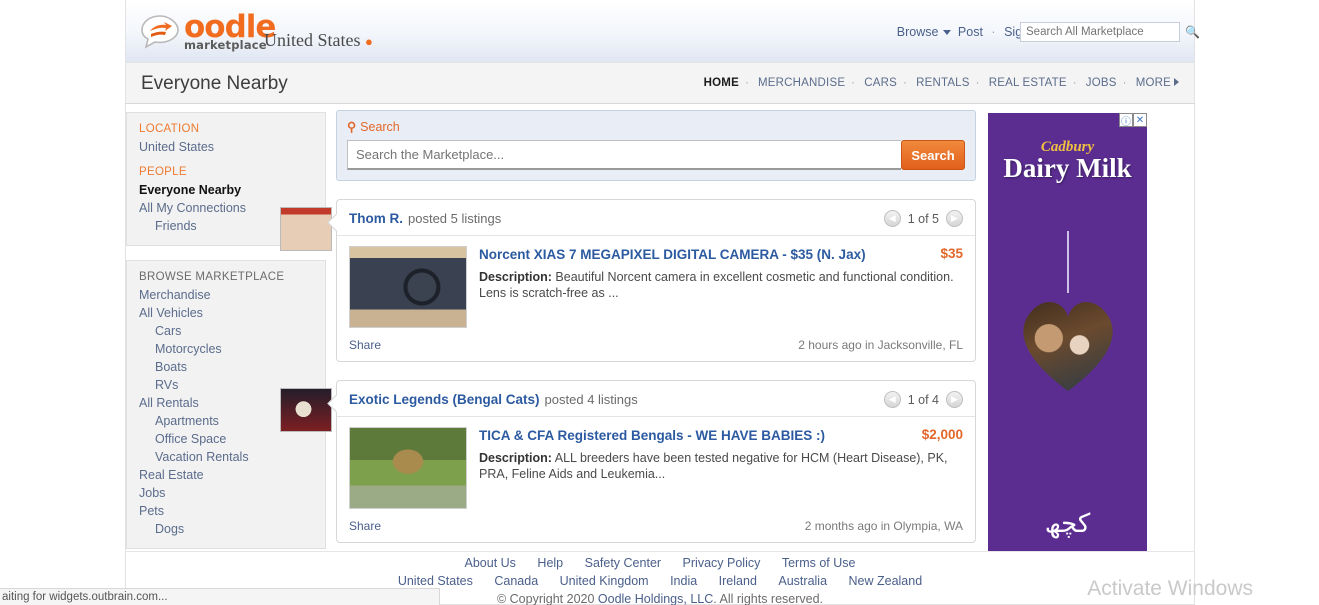 The image size is (1319, 605). I want to click on close-icon: ✕, so click(1140, 120).